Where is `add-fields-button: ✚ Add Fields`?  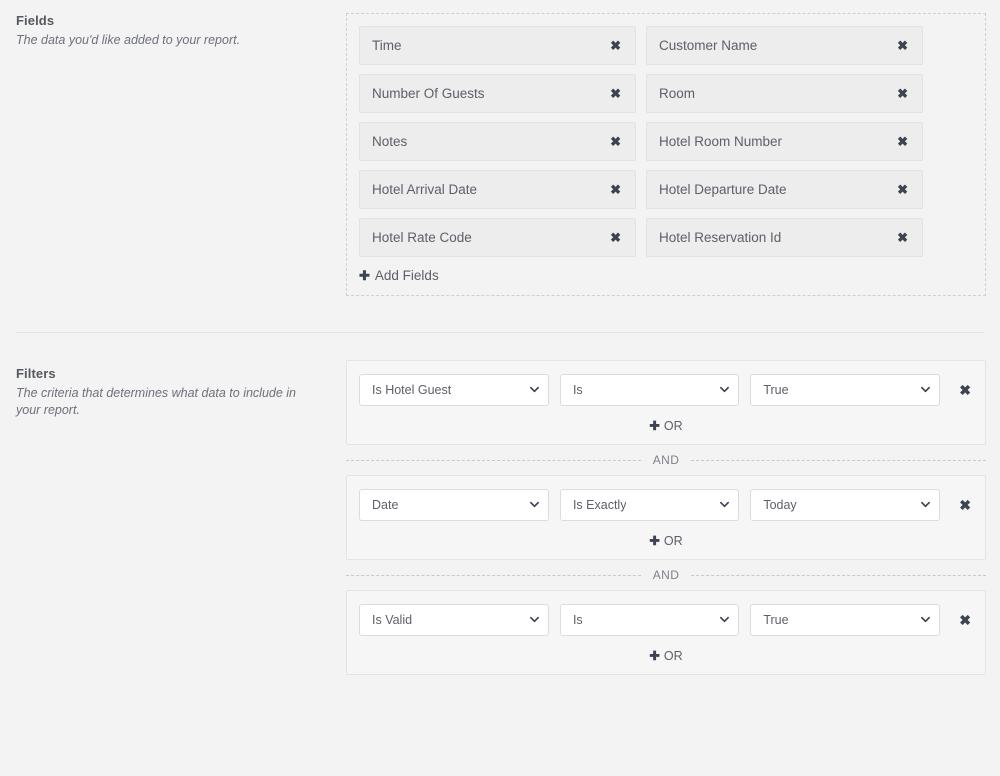
add-fields-button: ✚ Add Fields is located at coordinates (399, 276).